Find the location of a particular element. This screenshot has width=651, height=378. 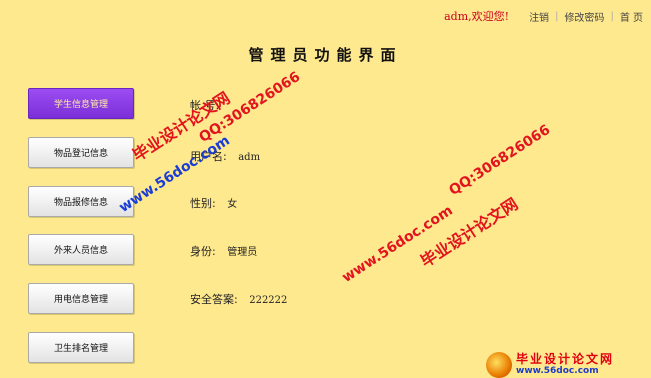

logo-name: 毕业设计论文网 is located at coordinates (565, 359).